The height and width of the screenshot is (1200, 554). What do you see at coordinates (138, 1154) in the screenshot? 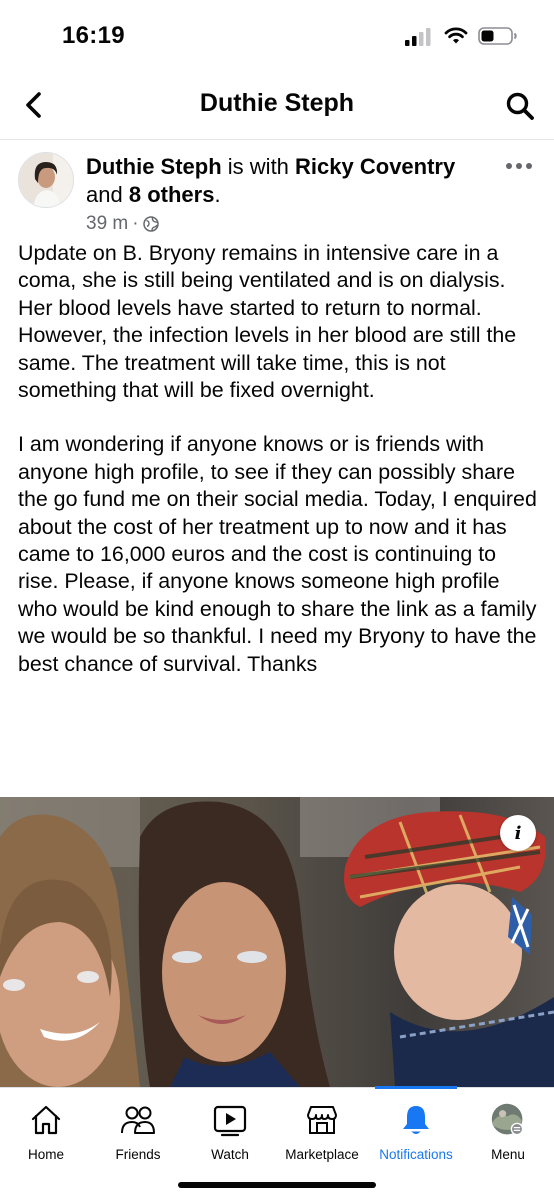
I see `tab-label: Friends` at bounding box center [138, 1154].